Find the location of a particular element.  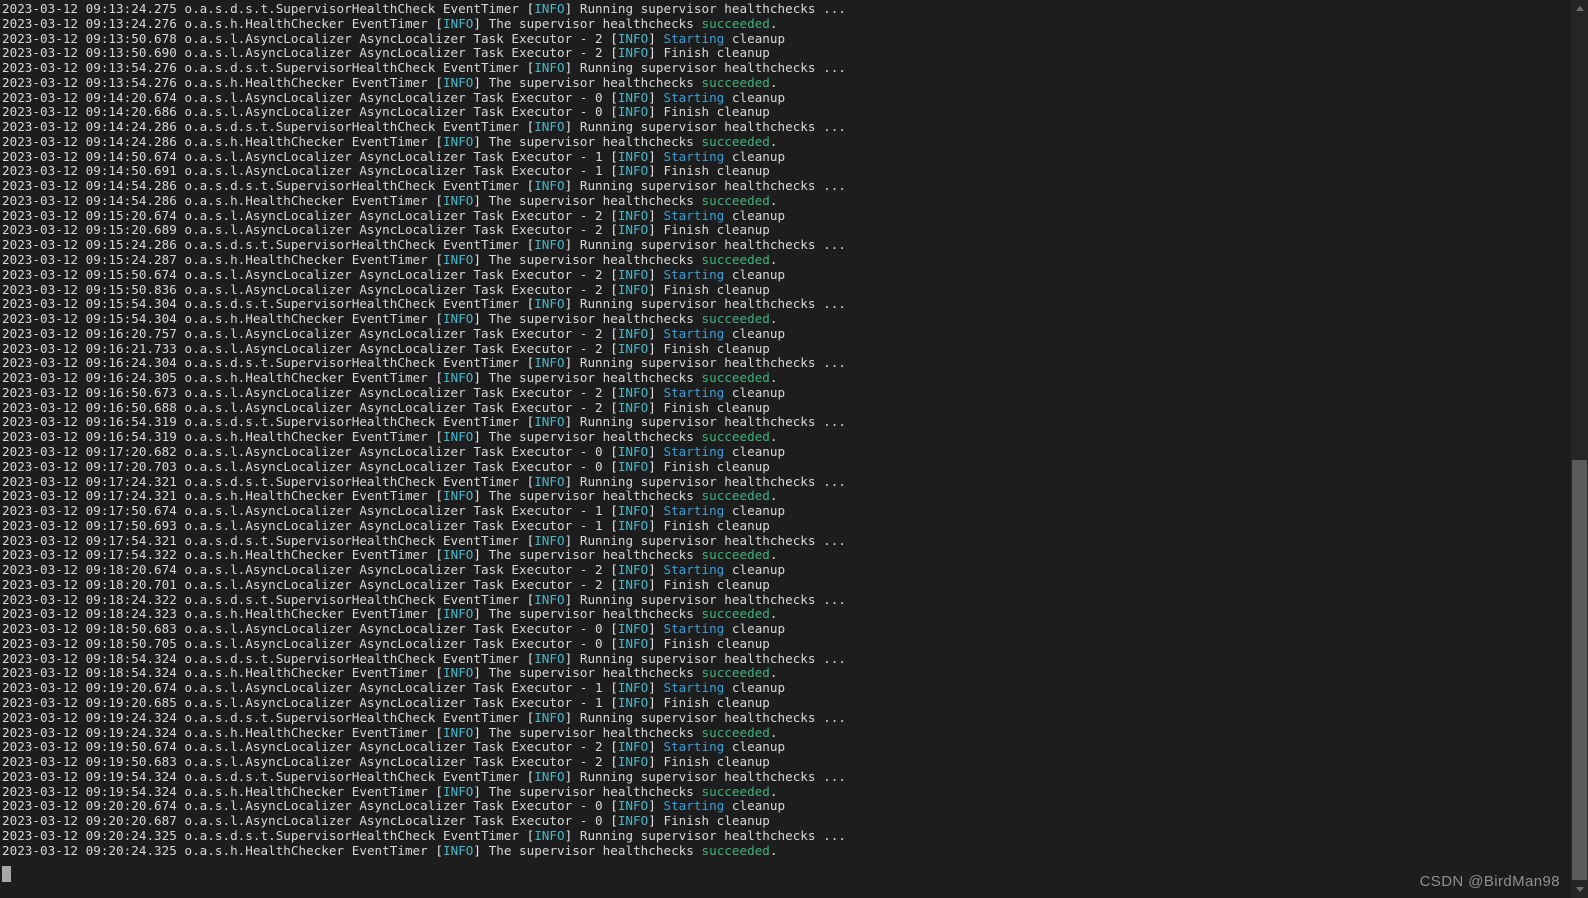

log-message: Finish cleanup is located at coordinates (716, 289).